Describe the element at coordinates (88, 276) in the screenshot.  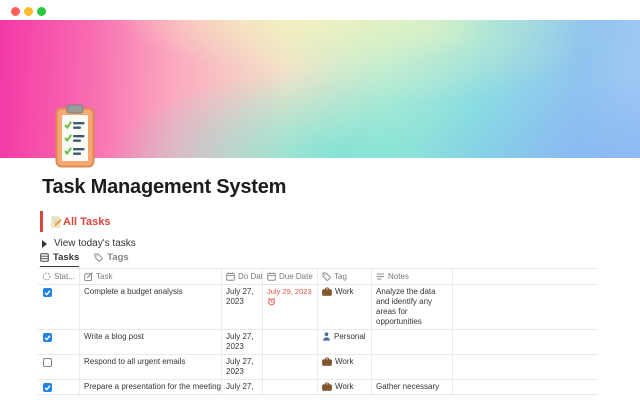
I see `pencil-icon` at that location.